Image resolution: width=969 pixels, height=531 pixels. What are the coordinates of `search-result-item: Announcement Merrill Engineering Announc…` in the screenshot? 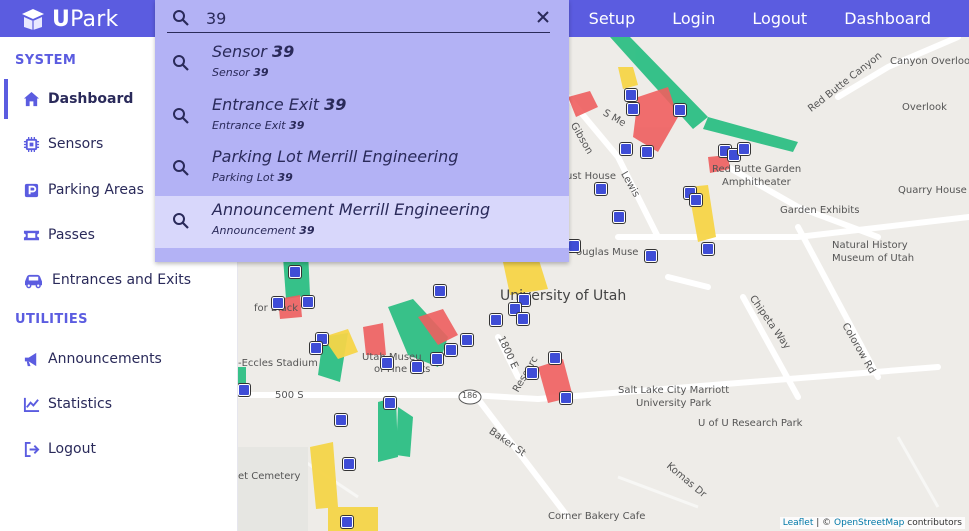 It's located at (362, 222).